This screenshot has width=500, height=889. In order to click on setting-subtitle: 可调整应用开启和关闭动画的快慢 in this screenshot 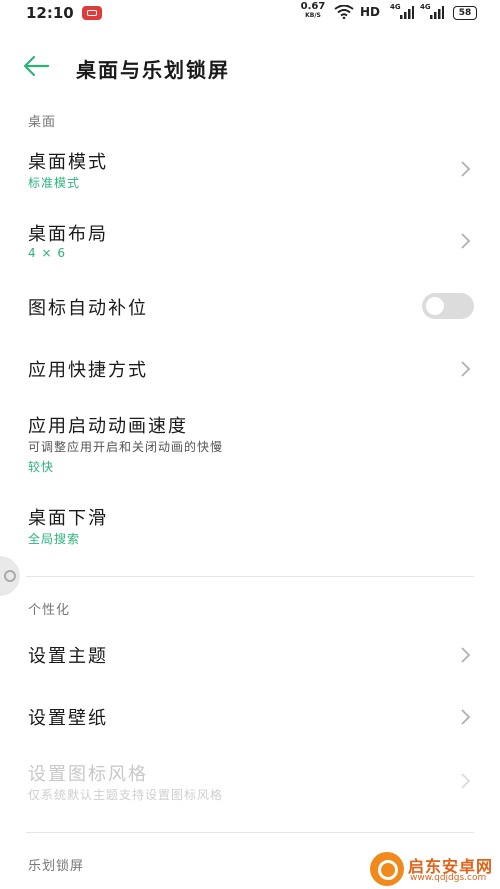, I will do `click(126, 447)`.